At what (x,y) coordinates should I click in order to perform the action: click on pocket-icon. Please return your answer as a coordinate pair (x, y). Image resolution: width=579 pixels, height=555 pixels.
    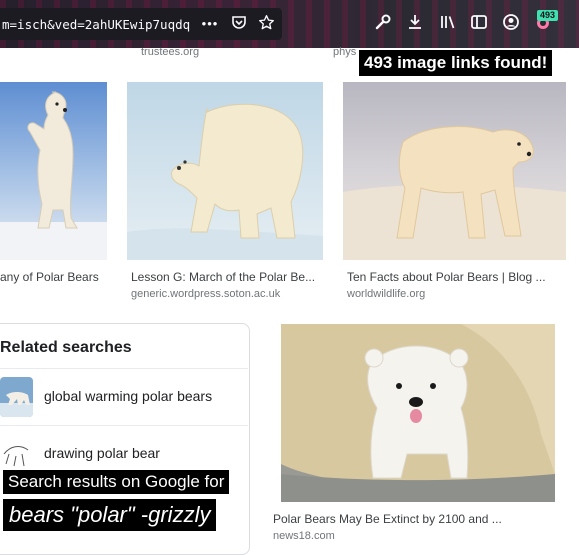
    Looking at the image, I should click on (239, 24).